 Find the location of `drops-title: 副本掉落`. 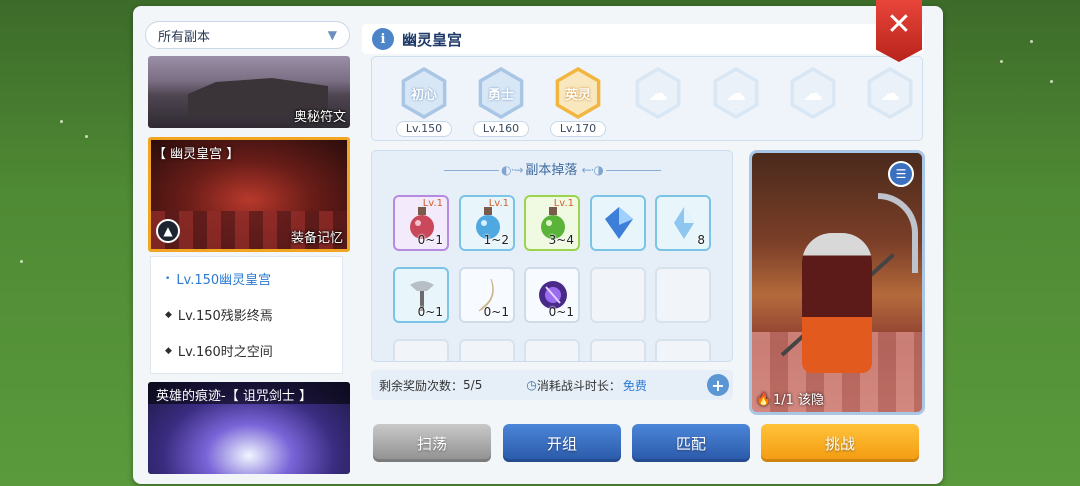

drops-title: 副本掉落 is located at coordinates (551, 170).